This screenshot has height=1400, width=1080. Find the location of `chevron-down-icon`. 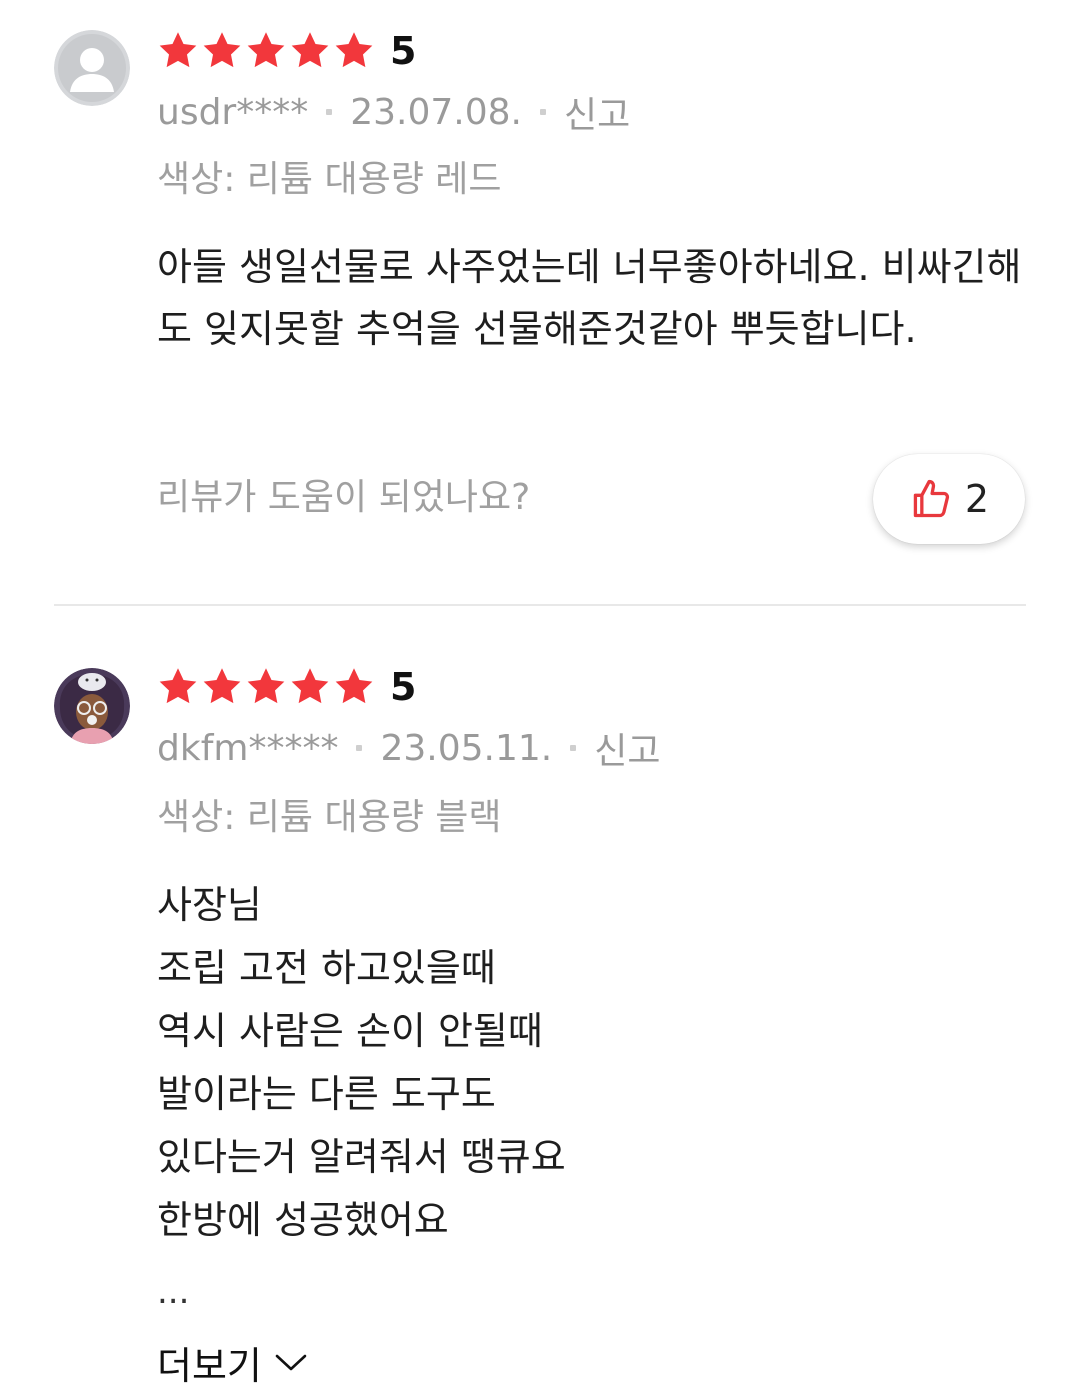

chevron-down-icon is located at coordinates (291, 1362).